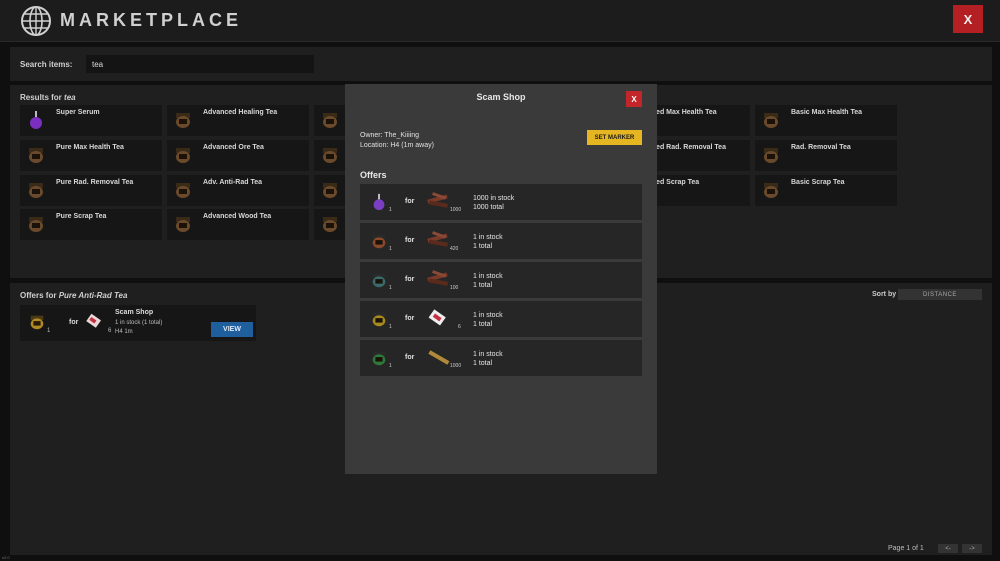 The width and height of the screenshot is (1000, 561). What do you see at coordinates (238, 120) in the screenshot?
I see `result-tile: Advanced Healing Tea` at bounding box center [238, 120].